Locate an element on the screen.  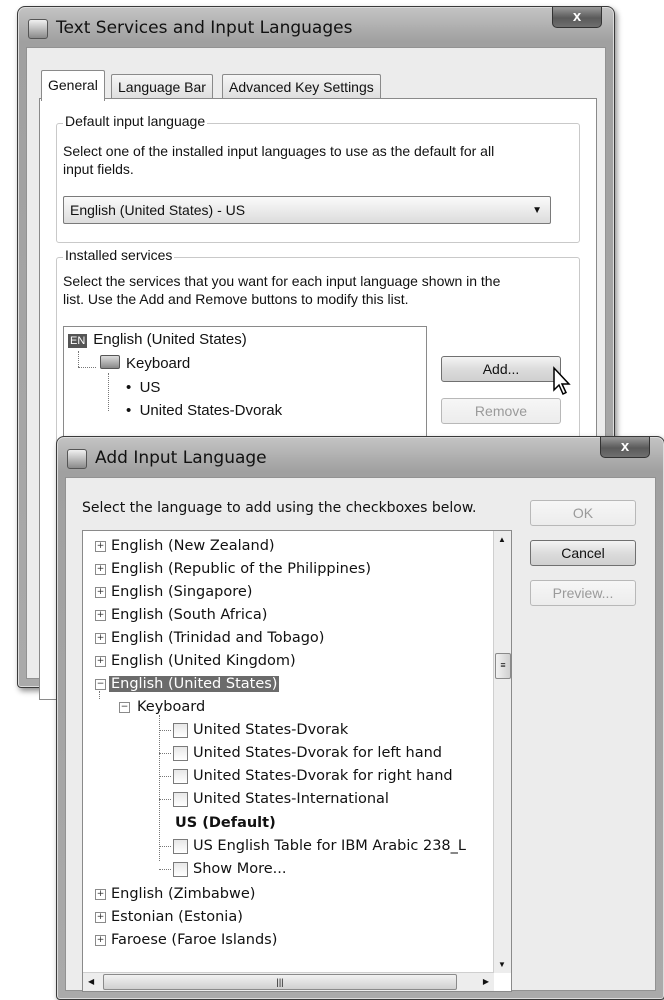
layout-label: United States-Dvorak for left hand is located at coordinates (317, 753).